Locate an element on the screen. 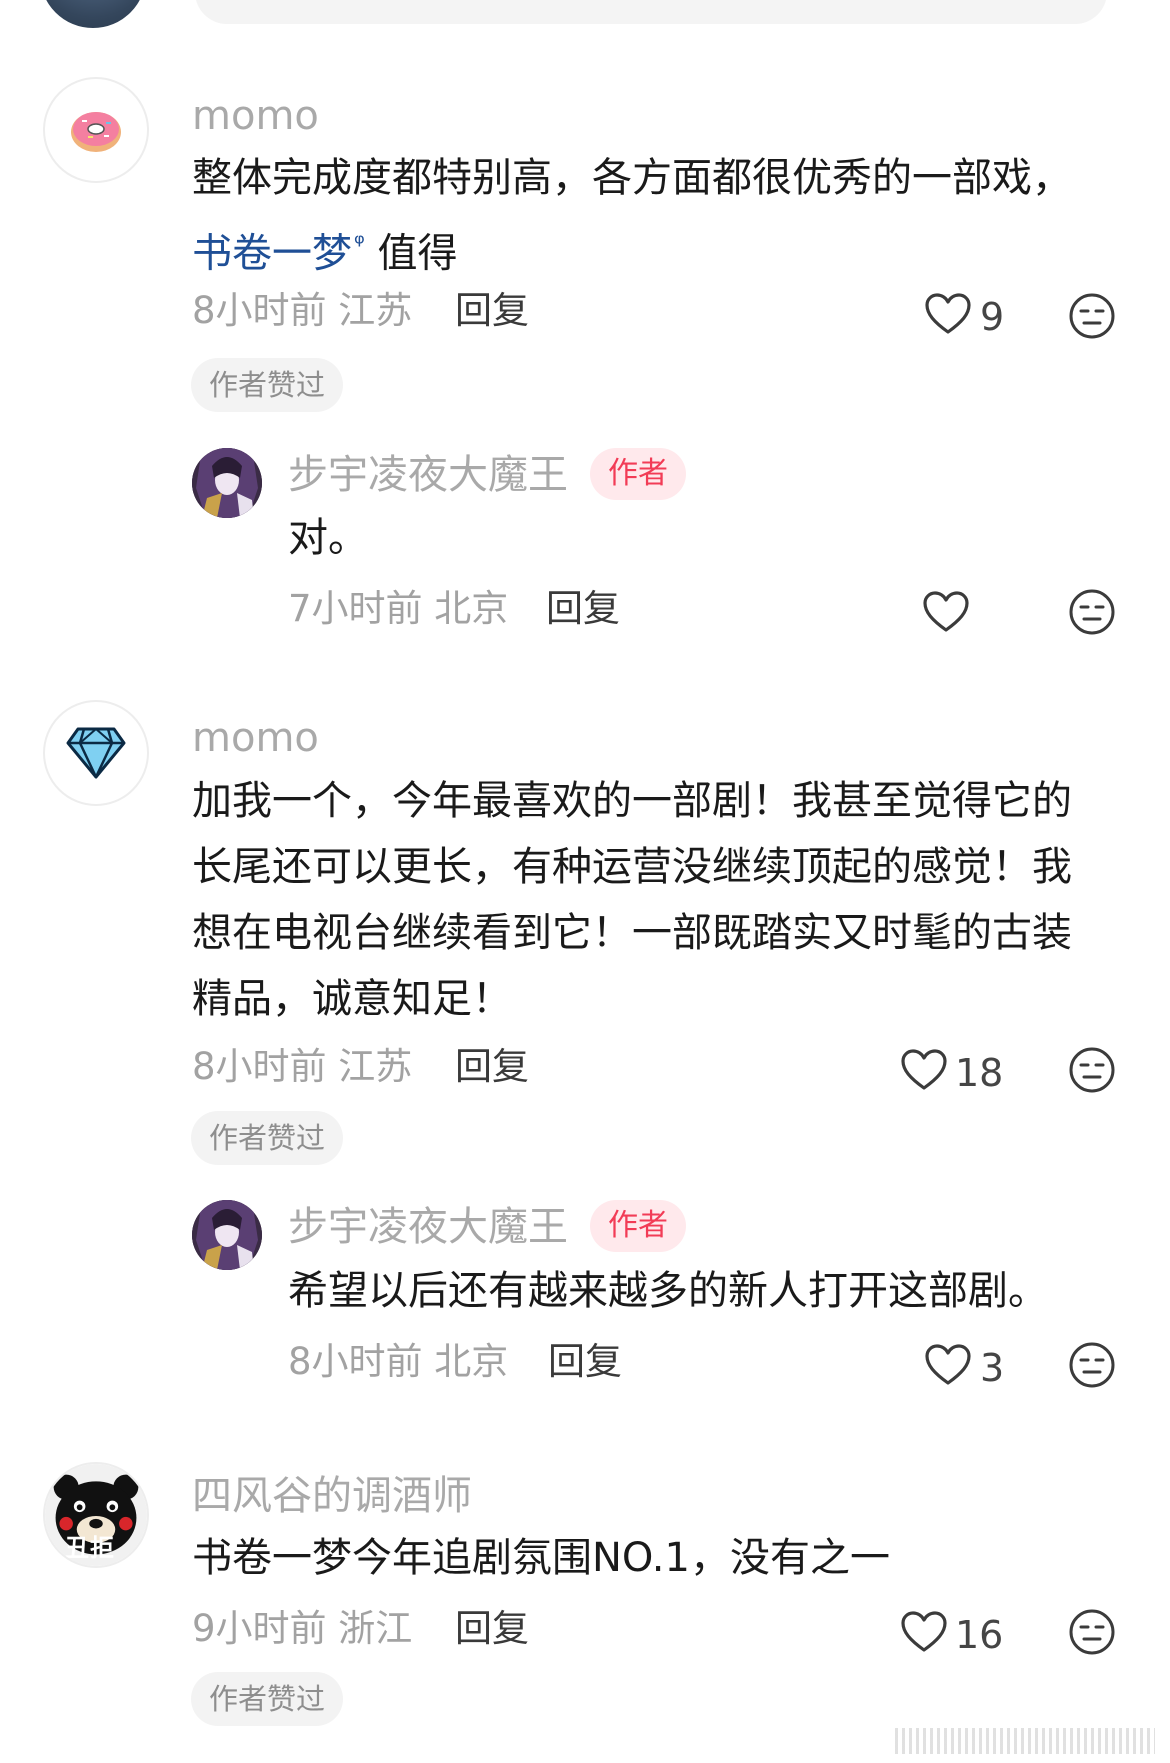 This screenshot has height=1763, width=1170. search-icon: ᵠ is located at coordinates (359, 244).